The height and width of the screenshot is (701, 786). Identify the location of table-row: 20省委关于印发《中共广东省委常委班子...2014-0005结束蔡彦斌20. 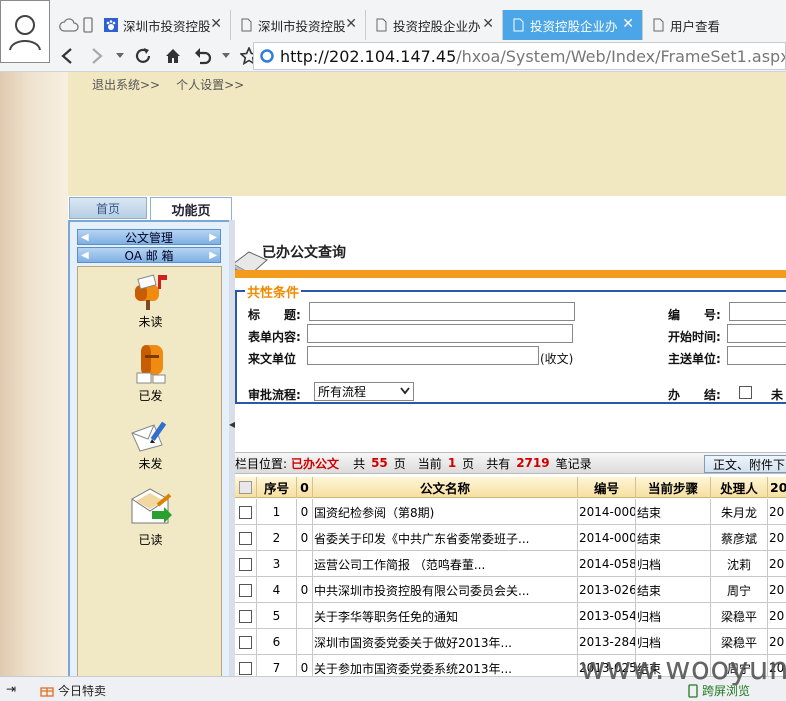
(510, 538).